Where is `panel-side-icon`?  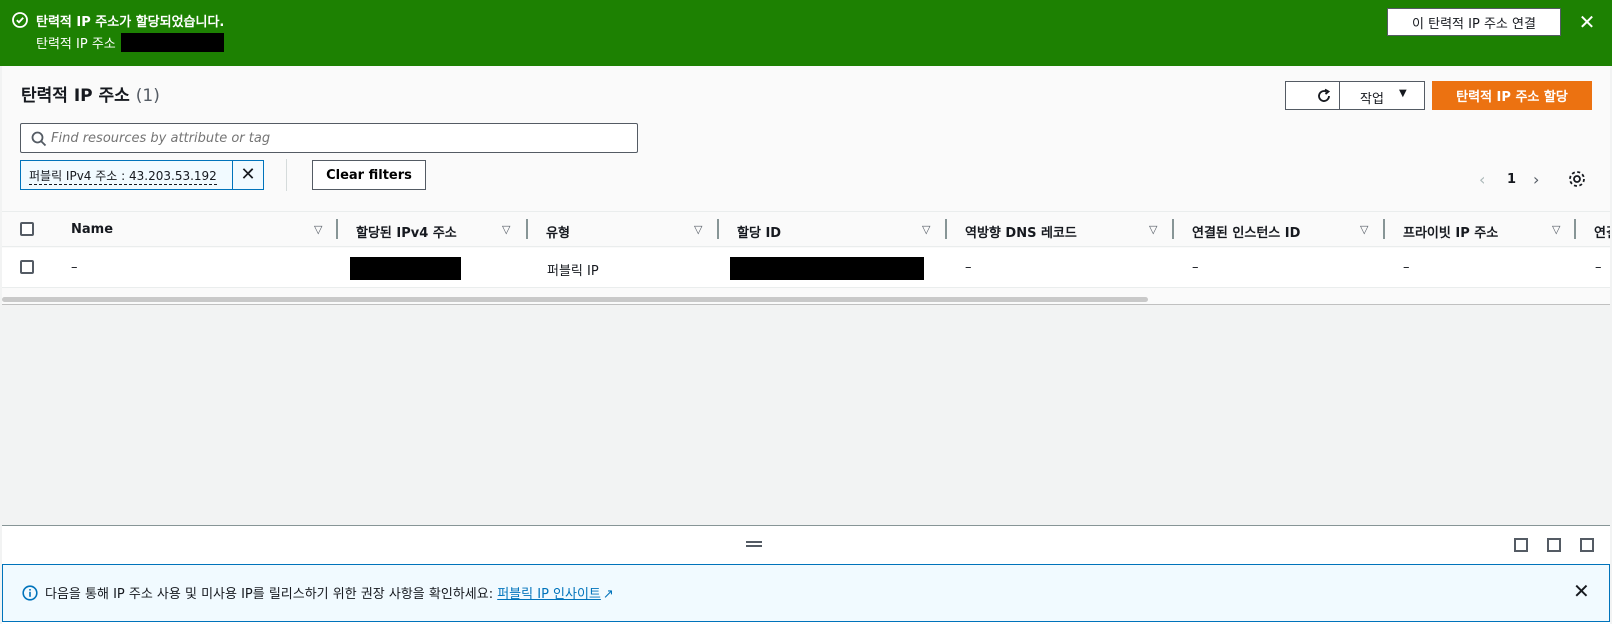
panel-side-icon is located at coordinates (1554, 545).